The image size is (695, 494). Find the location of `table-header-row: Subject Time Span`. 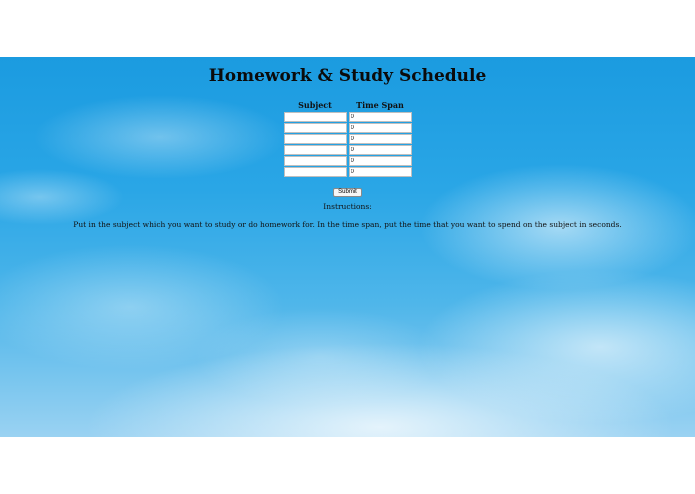

table-header-row: Subject Time Span is located at coordinates (348, 105).